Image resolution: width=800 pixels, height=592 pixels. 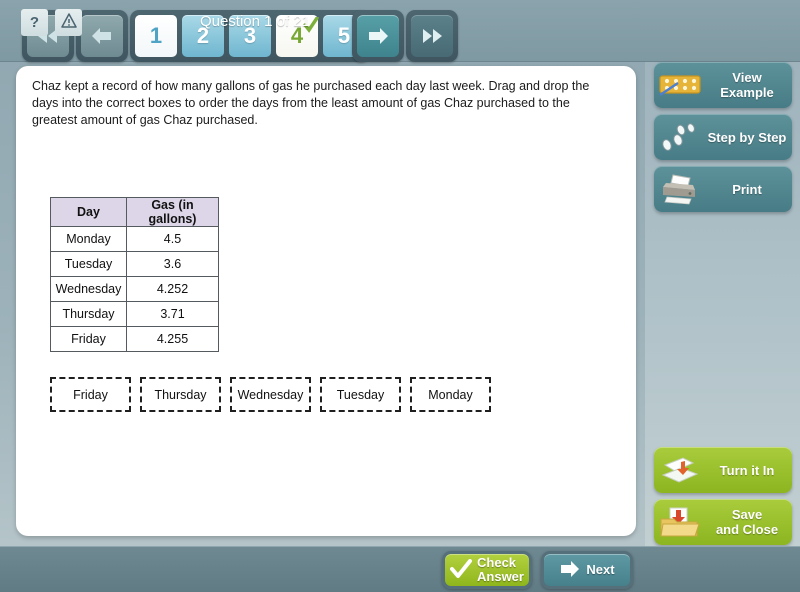 What do you see at coordinates (88, 239) in the screenshot?
I see `table-cell-day: Monday` at bounding box center [88, 239].